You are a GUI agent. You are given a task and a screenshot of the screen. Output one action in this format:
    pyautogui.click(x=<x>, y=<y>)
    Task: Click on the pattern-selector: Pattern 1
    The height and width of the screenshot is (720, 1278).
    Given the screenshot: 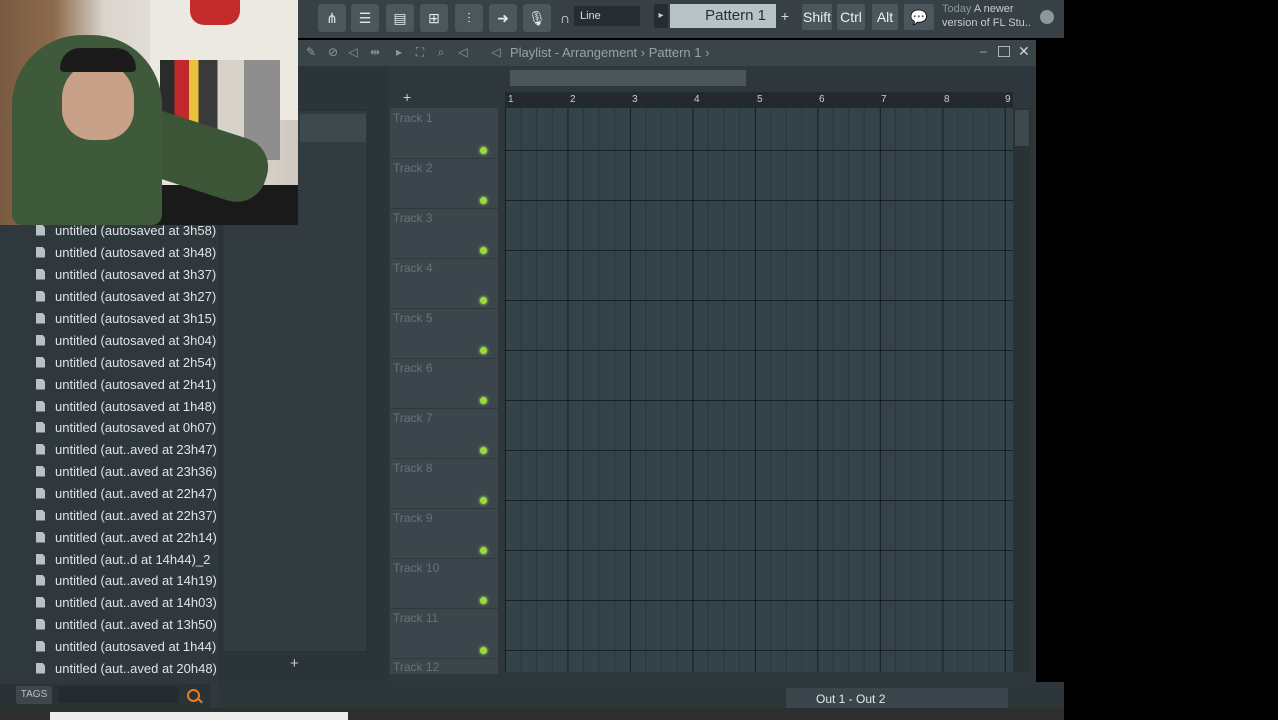 What is the action you would take?
    pyautogui.click(x=723, y=16)
    